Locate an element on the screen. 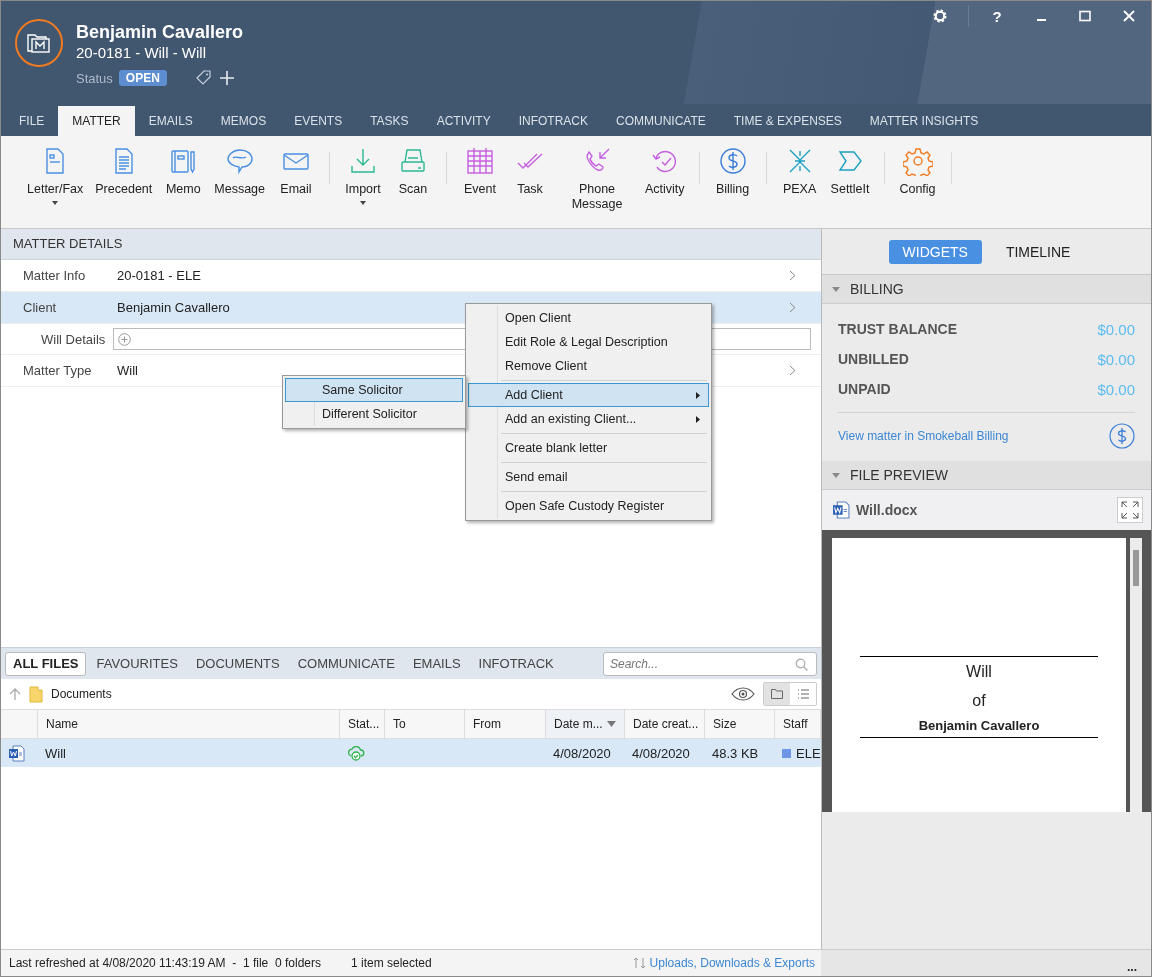 The height and width of the screenshot is (977, 1152). ribbon-button: Precedent is located at coordinates (124, 171).